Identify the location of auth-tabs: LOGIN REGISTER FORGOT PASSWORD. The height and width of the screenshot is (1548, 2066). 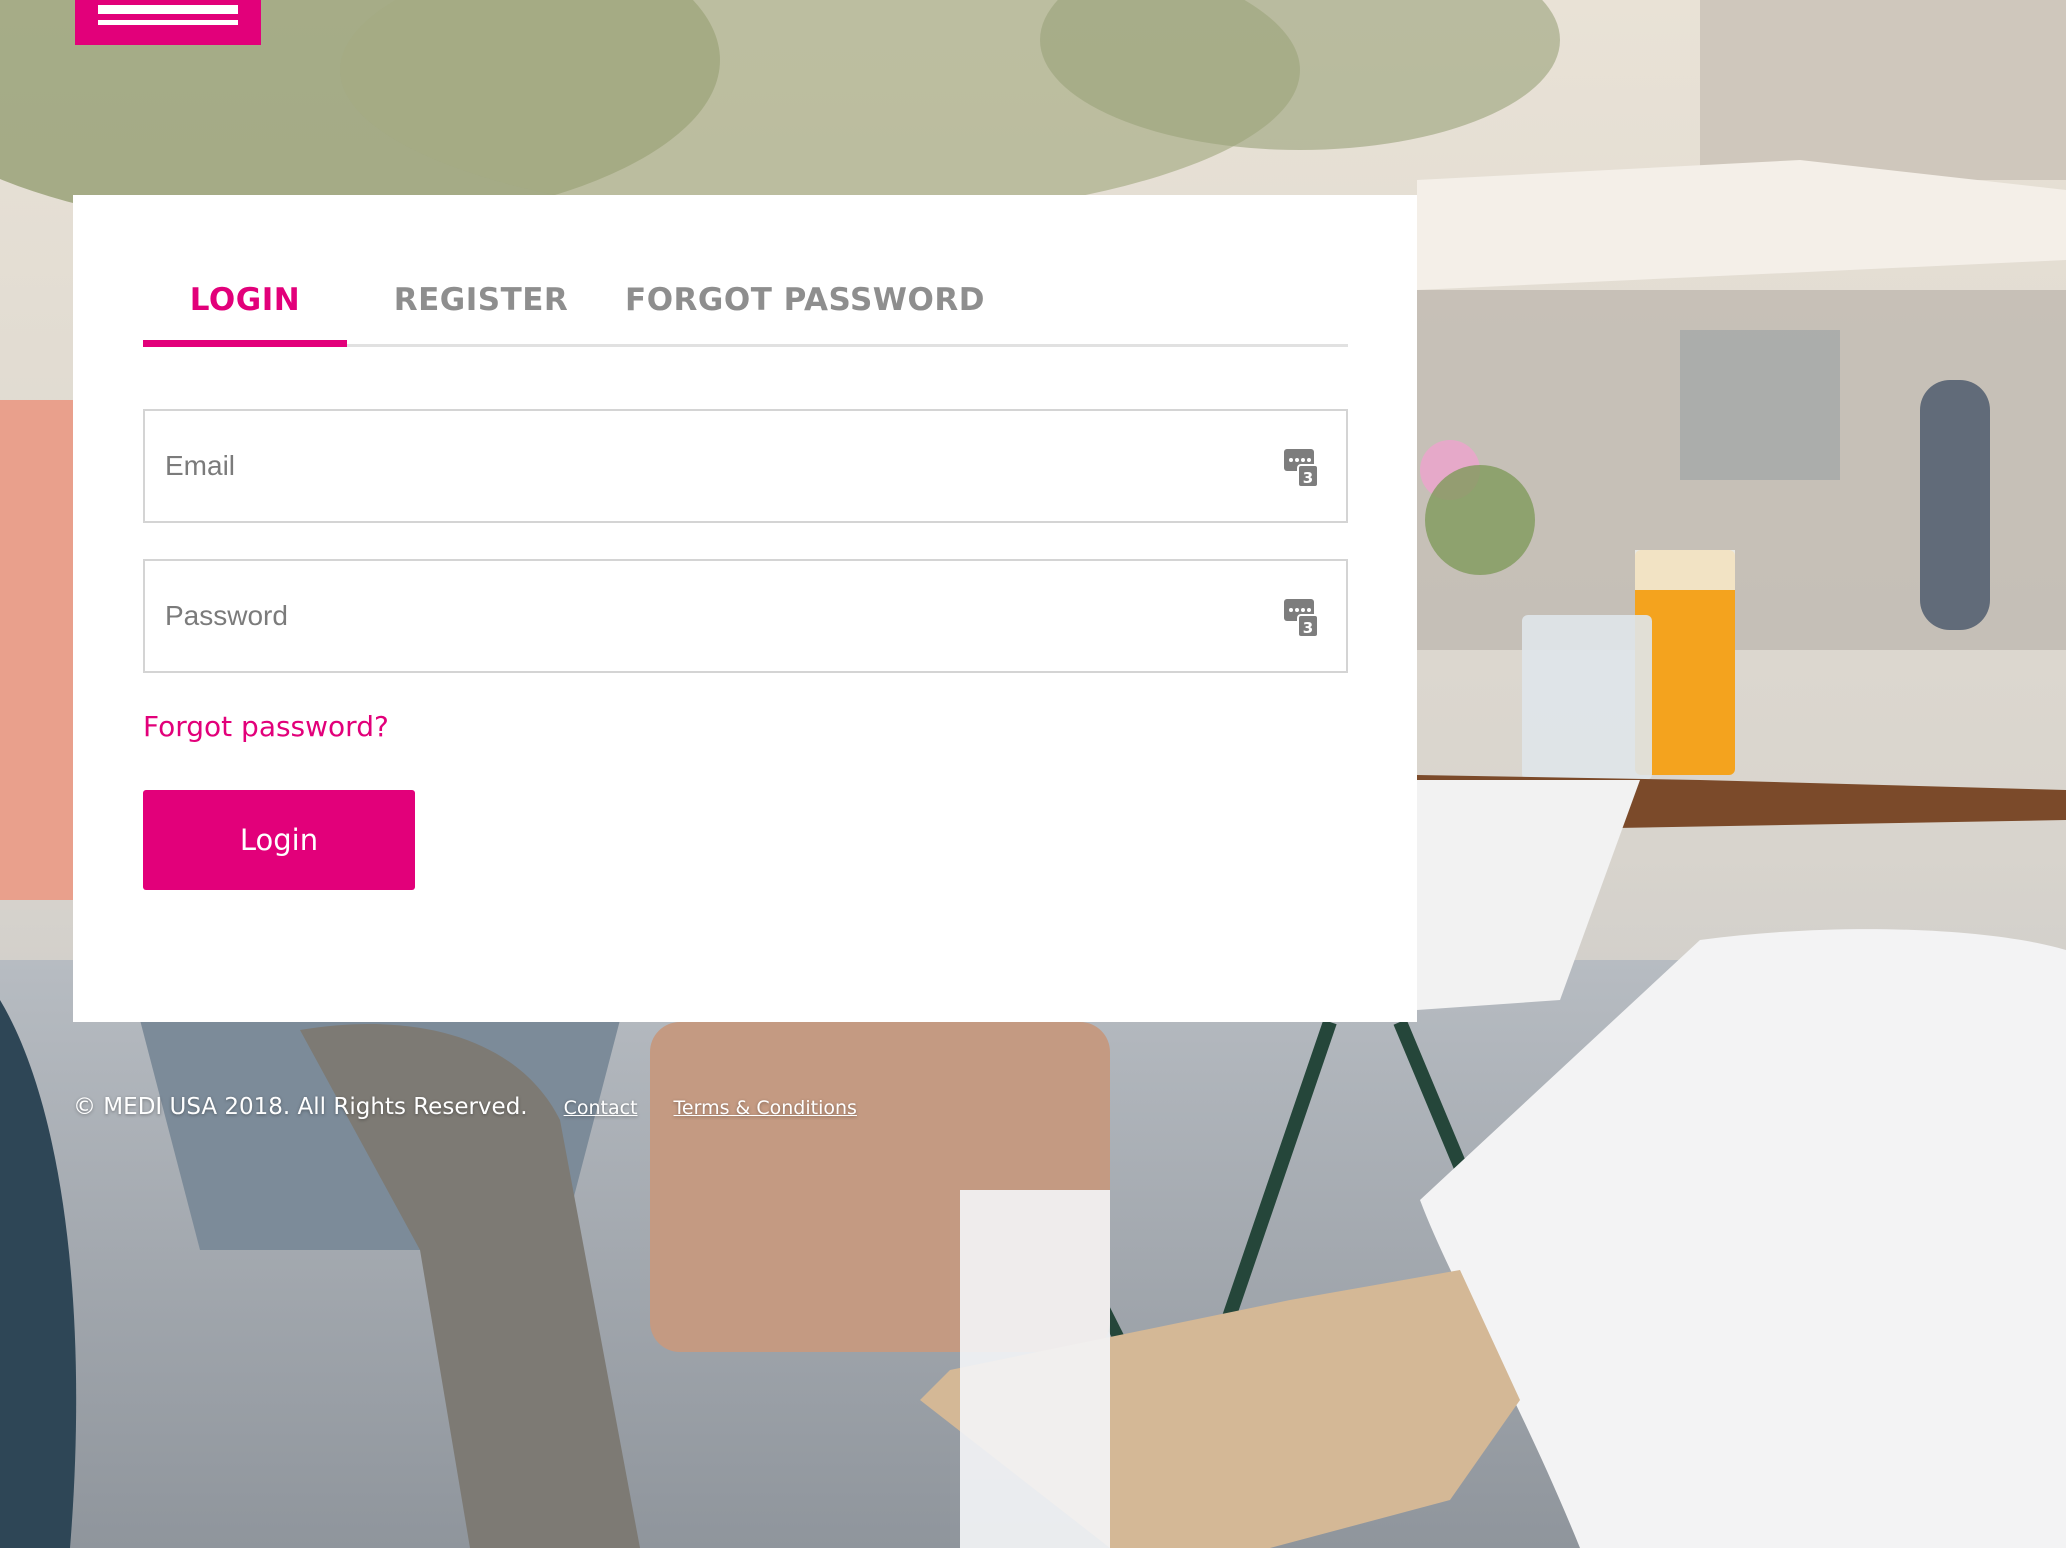
(745, 301).